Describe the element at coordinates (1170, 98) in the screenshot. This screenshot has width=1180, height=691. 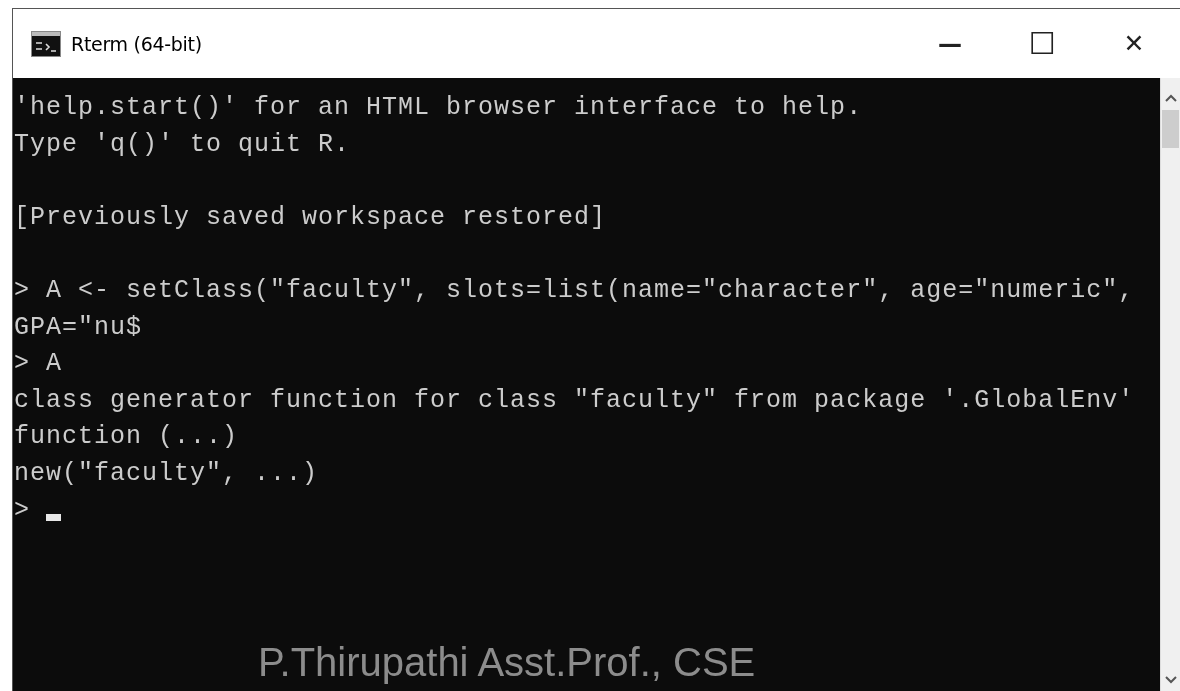
I see `scroll-up-icon` at that location.